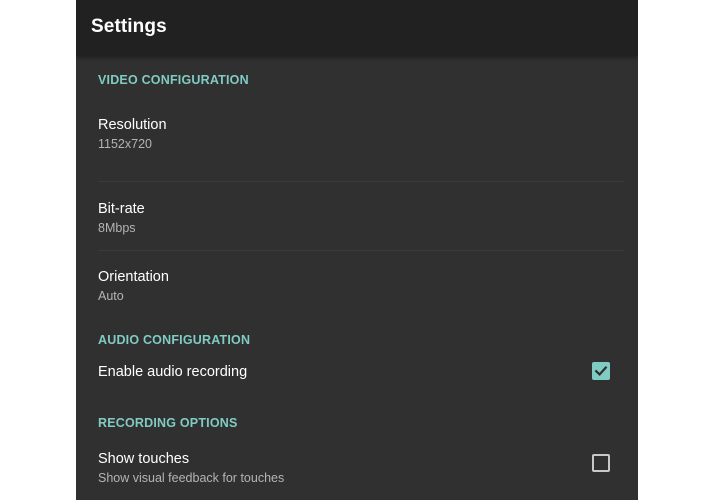 This screenshot has height=500, width=702. Describe the element at coordinates (601, 463) in the screenshot. I see `show-touches-checkbox` at that location.